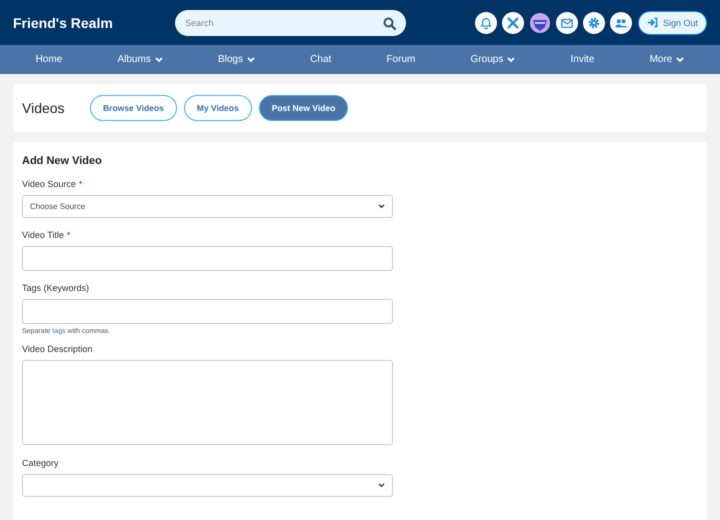 Image resolution: width=720 pixels, height=520 pixels. I want to click on textarea-field, so click(207, 402).